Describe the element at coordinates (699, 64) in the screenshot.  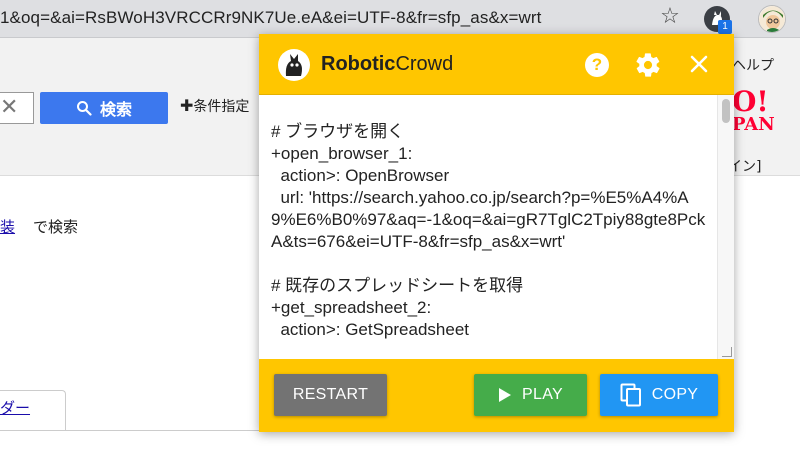
I see `close-icon` at that location.